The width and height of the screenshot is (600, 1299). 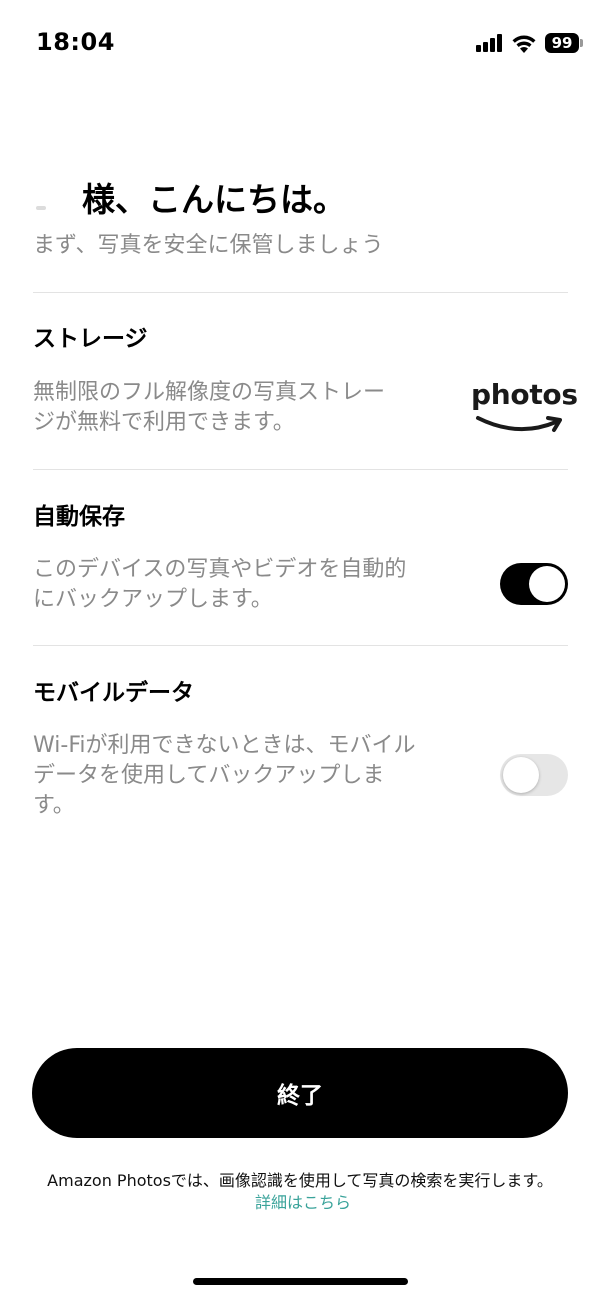 What do you see at coordinates (300, 1180) in the screenshot?
I see `footer-note-text: Amazon Photosでは、画像認識を使用して写真の検索を実行します。` at bounding box center [300, 1180].